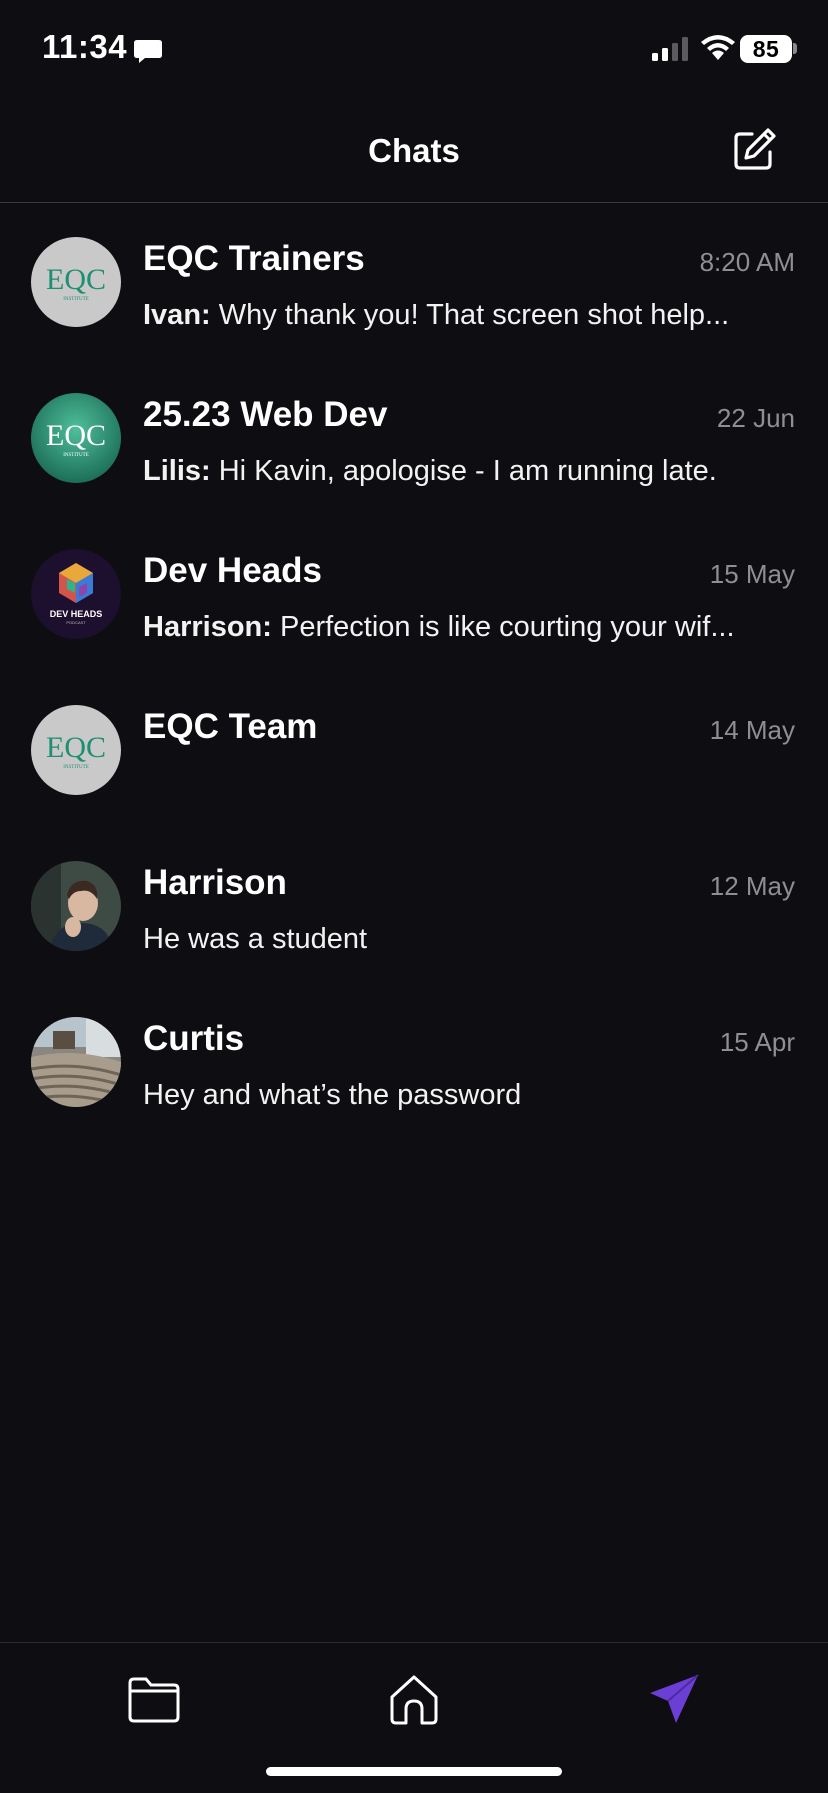 This screenshot has height=1793, width=828. I want to click on battery-cap, so click(795, 48).